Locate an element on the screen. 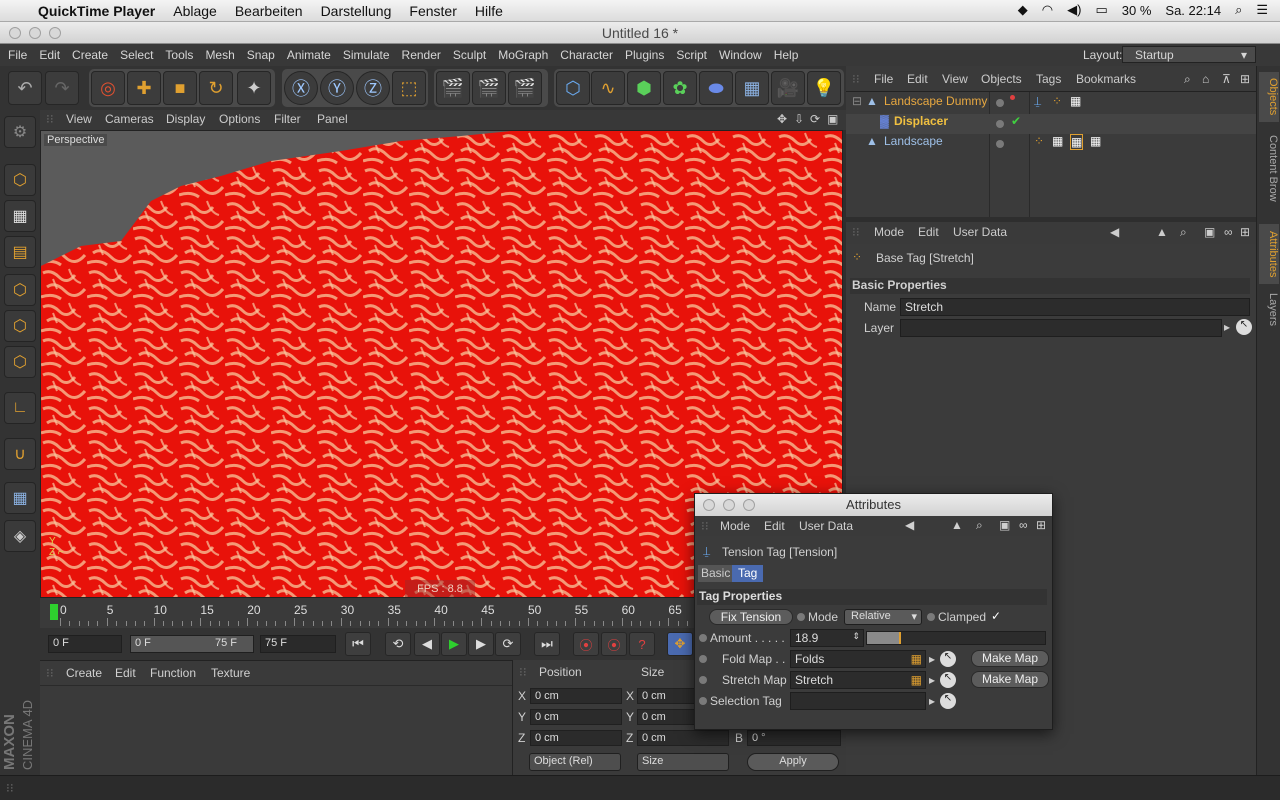  playhead is located at coordinates (54, 612).